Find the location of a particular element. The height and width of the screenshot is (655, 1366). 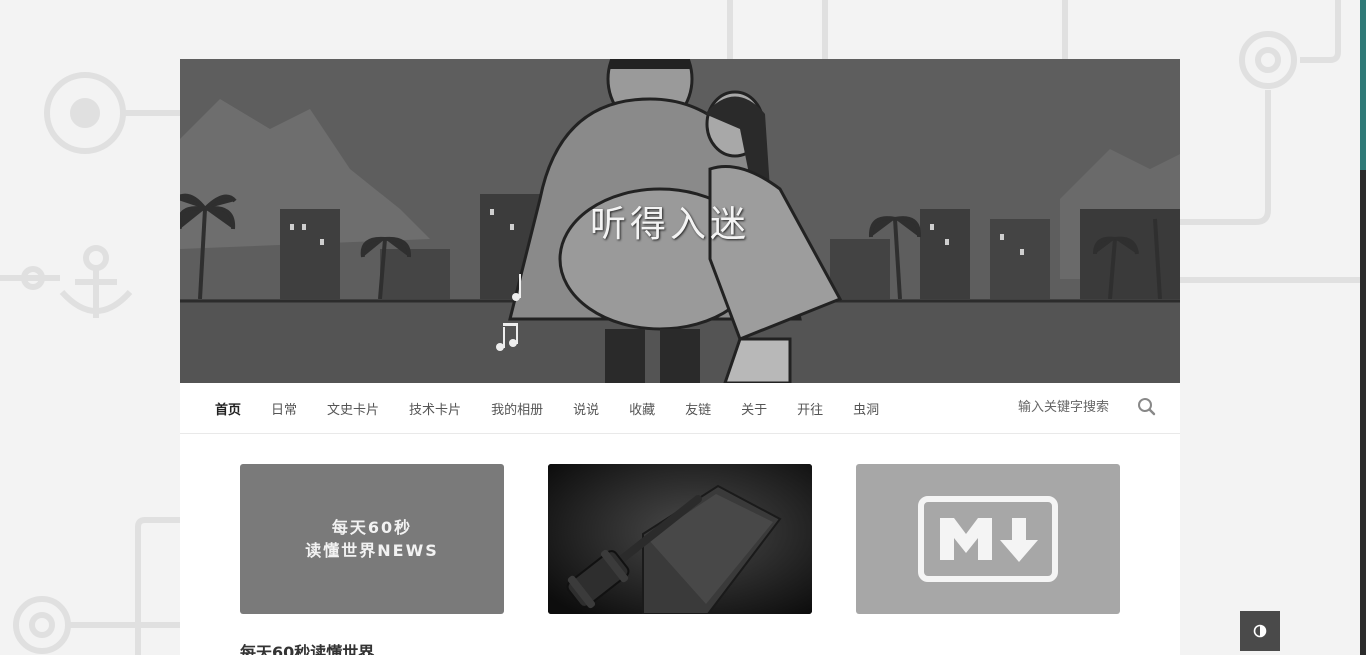

theme-toggle-button is located at coordinates (1260, 631).